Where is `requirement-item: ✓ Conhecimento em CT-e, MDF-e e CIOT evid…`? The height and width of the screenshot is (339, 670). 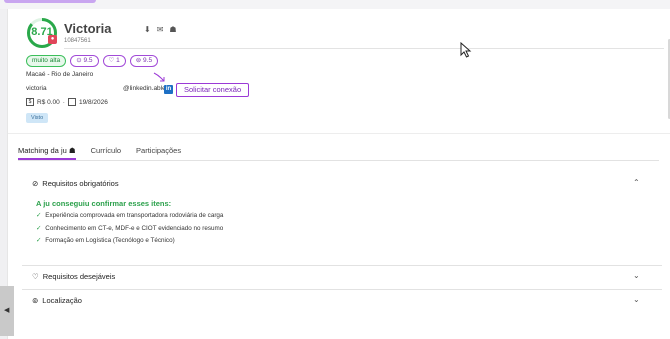 requirement-item: ✓ Conhecimento em CT-e, MDF-e e CIOT evid… is located at coordinates (129, 228).